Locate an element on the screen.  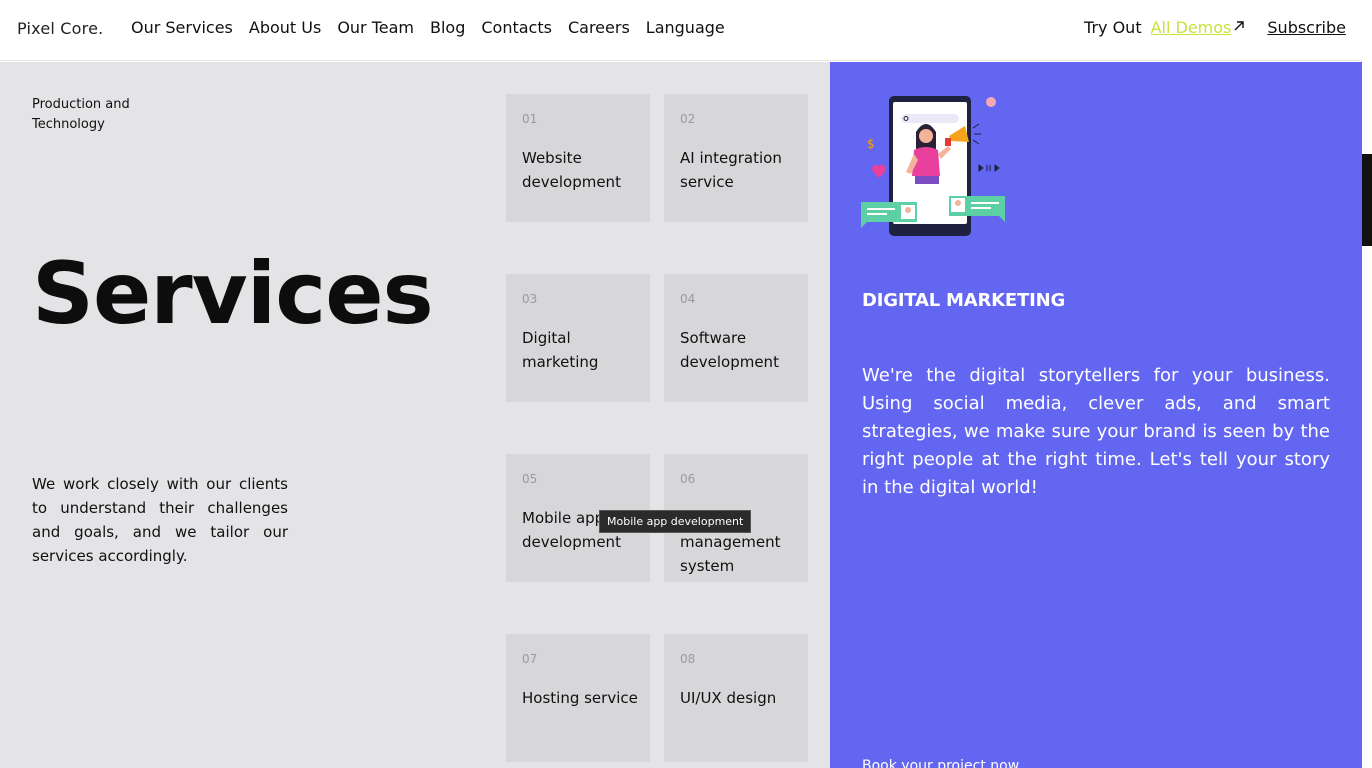
service-label: management system is located at coordinates (730, 554).